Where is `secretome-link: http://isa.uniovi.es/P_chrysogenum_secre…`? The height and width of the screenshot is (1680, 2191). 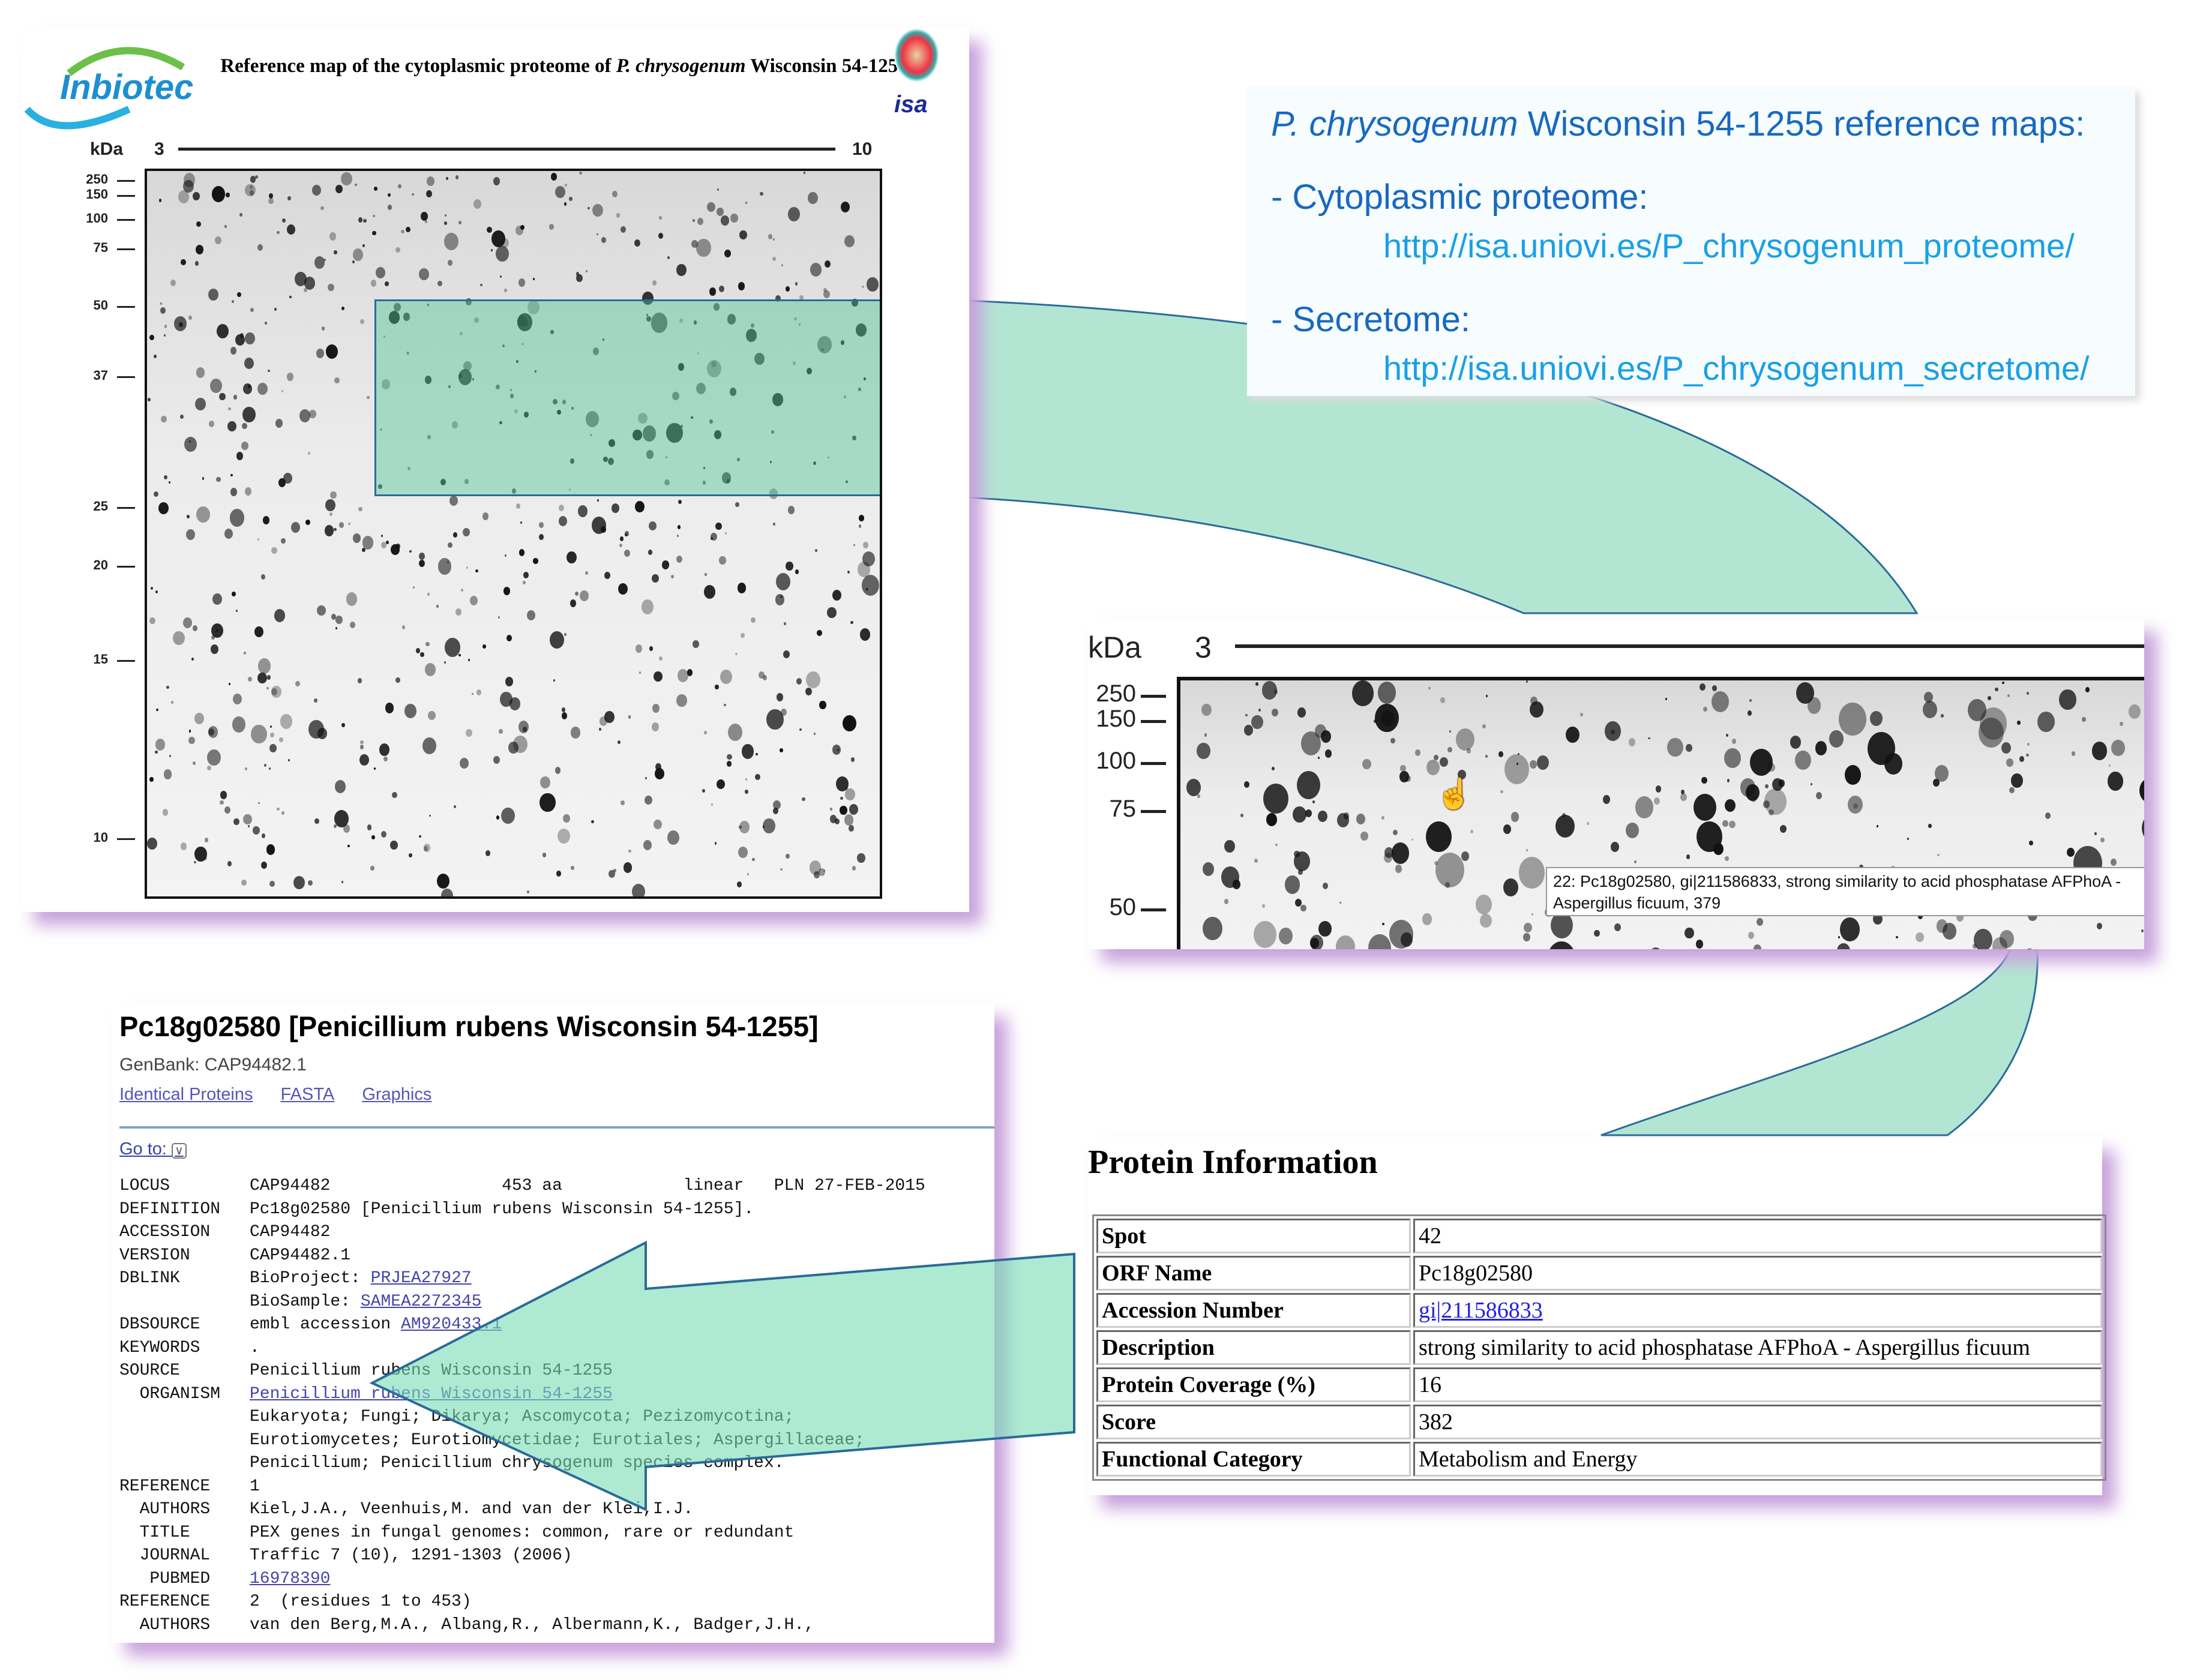 secretome-link: http://isa.uniovi.es/P_chrysogenum_secre… is located at coordinates (1737, 369).